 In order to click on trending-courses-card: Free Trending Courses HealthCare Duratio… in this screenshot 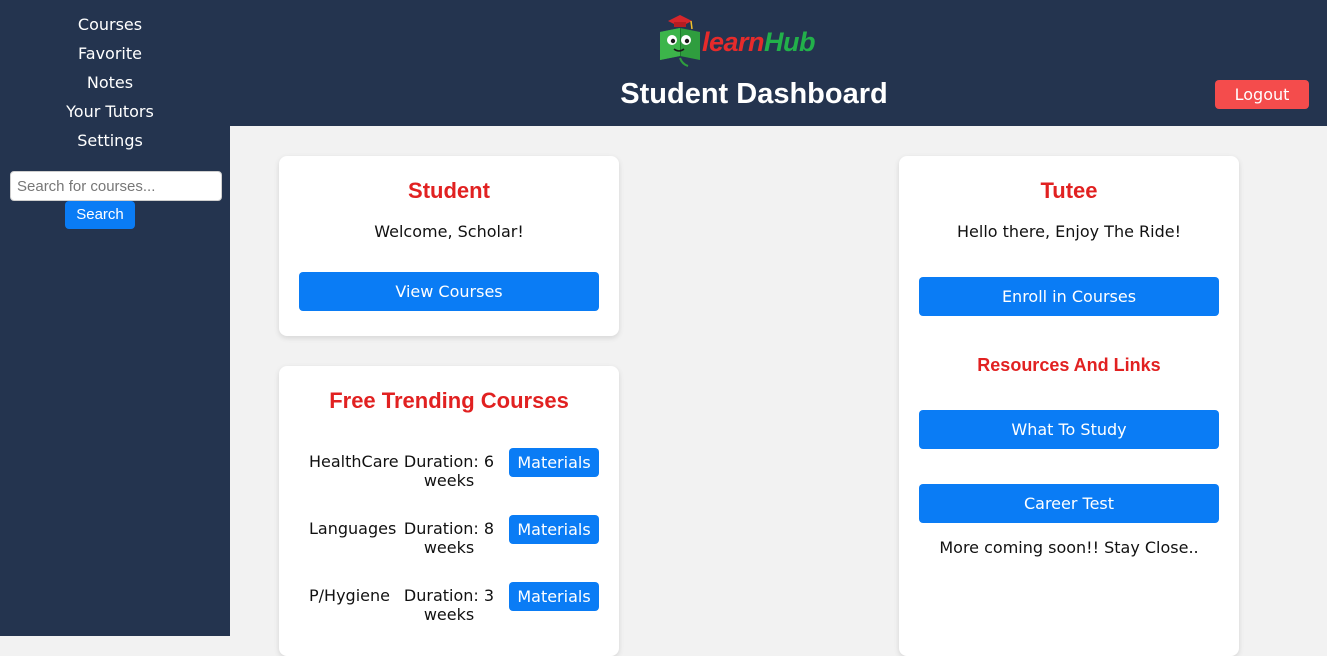, I will do `click(449, 511)`.